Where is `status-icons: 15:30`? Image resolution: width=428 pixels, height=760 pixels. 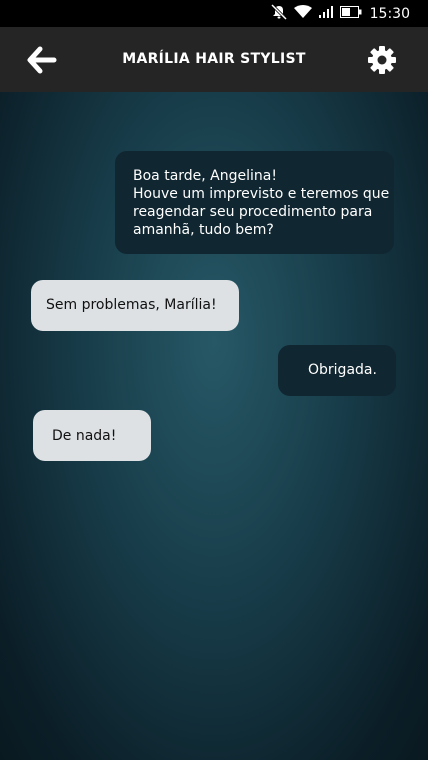 status-icons: 15:30 is located at coordinates (349, 13).